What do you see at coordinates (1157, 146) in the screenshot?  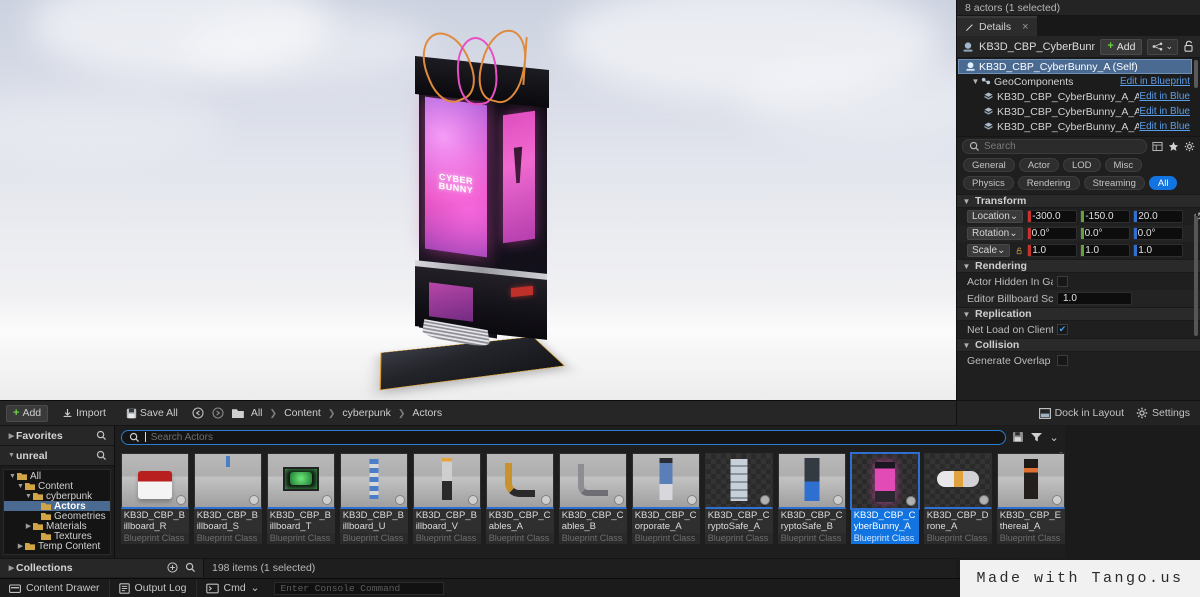 I see `grid-view-icon` at bounding box center [1157, 146].